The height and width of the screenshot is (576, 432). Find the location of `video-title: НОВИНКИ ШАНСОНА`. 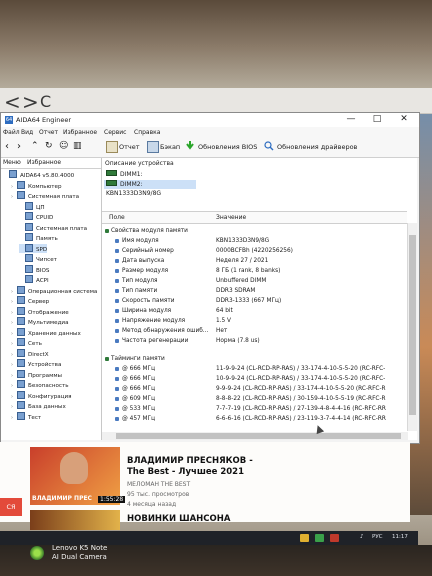

video-title: НОВИНКИ ШАНСОНА is located at coordinates (178, 519).